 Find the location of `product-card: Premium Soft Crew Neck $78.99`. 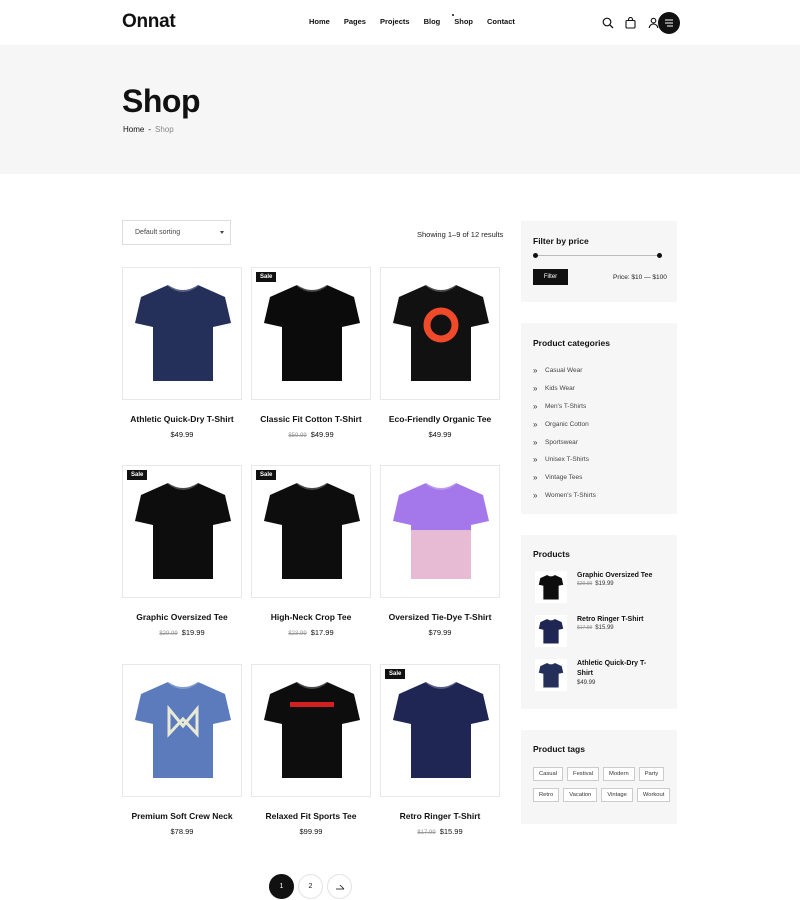

product-card: Premium Soft Crew Neck $78.99 is located at coordinates (182, 750).